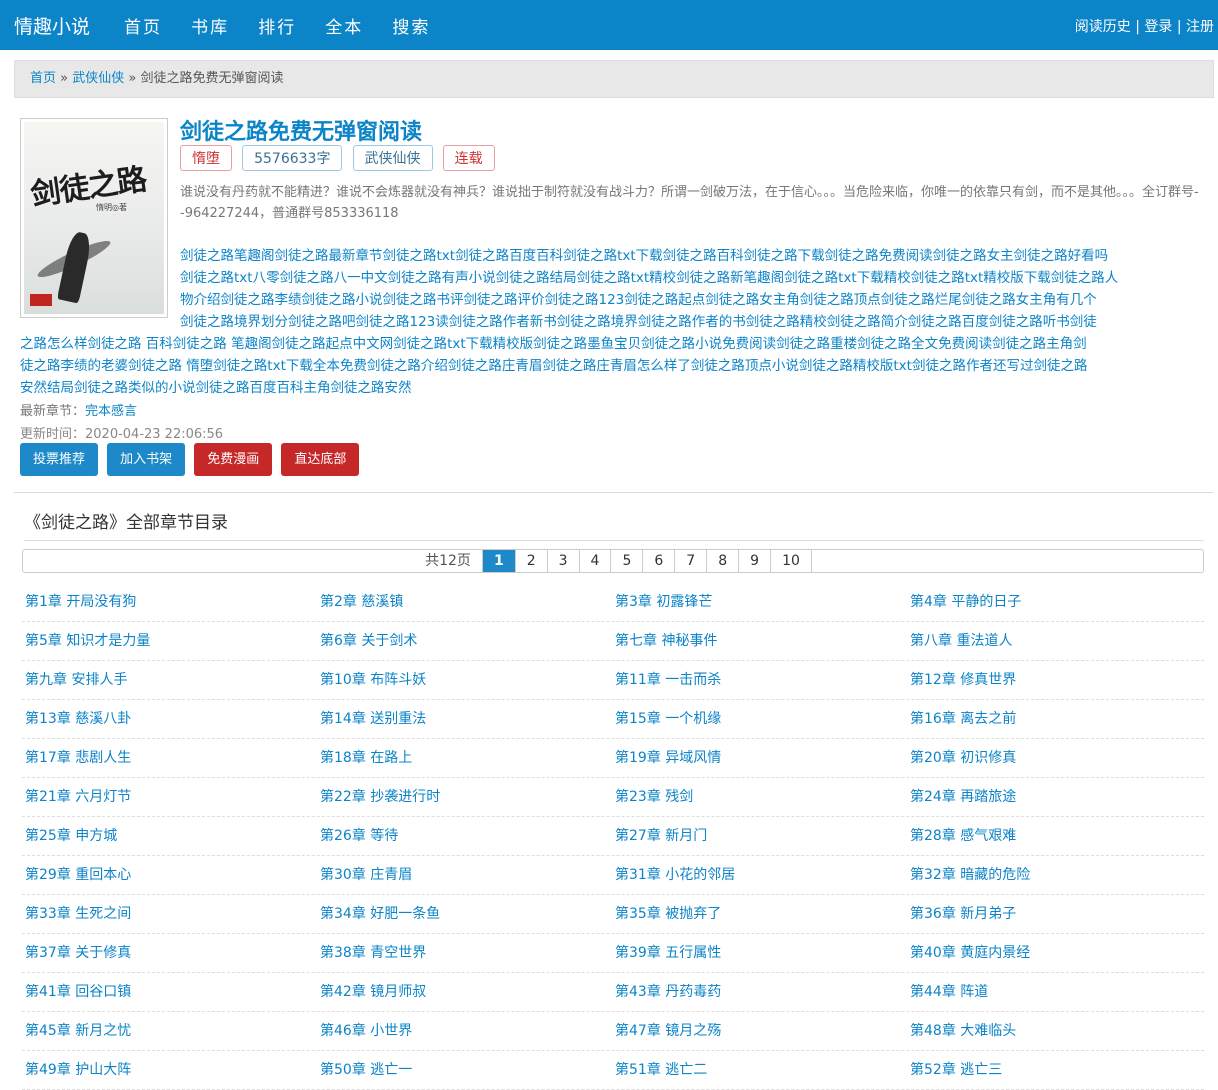 The image size is (1218, 1090). Describe the element at coordinates (464, 953) in the screenshot. I see `chapter-link: 第38章 青空世界` at that location.